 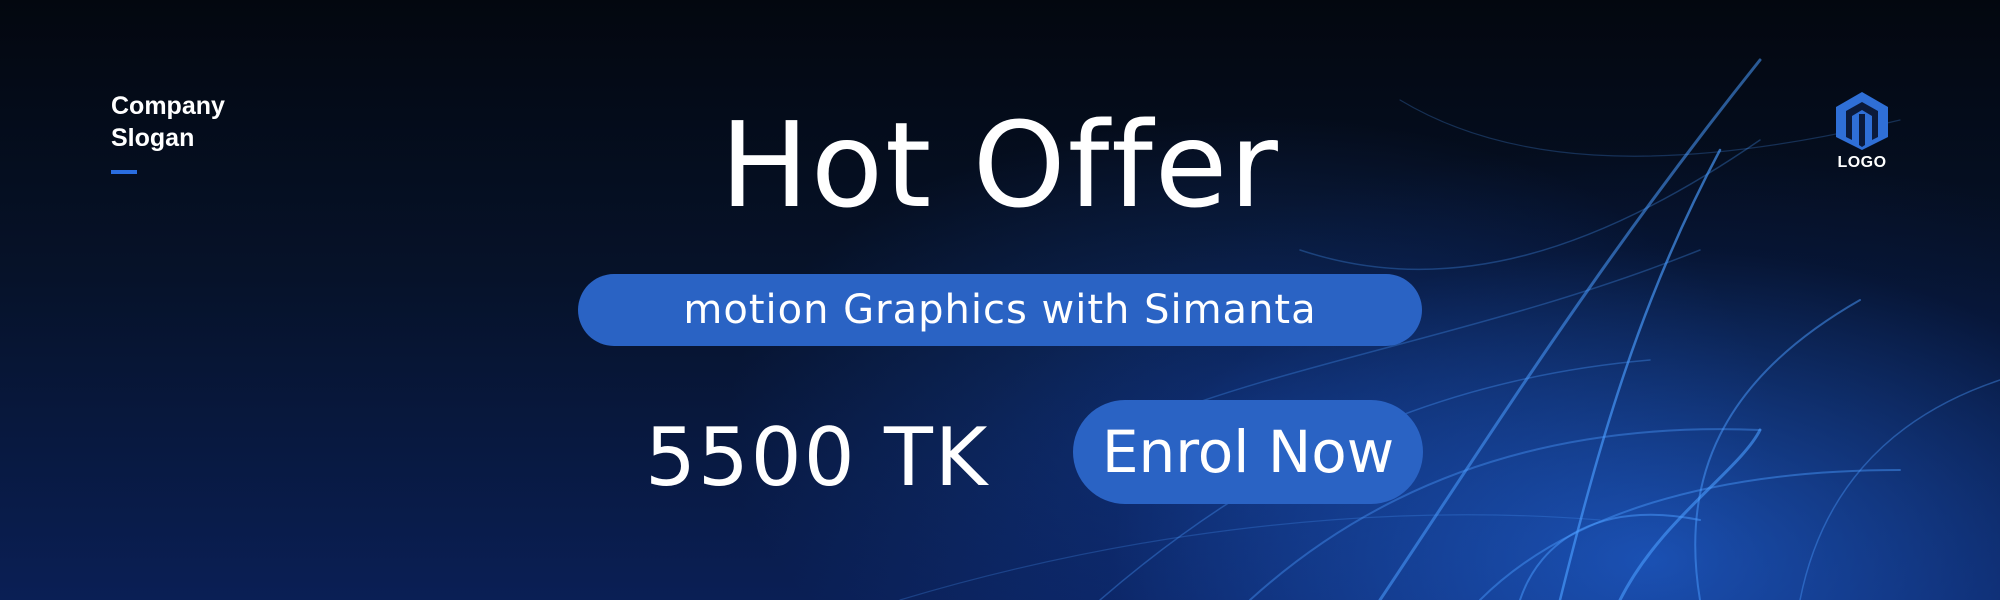 What do you see at coordinates (1000, 165) in the screenshot?
I see `headline: Hot Offer` at bounding box center [1000, 165].